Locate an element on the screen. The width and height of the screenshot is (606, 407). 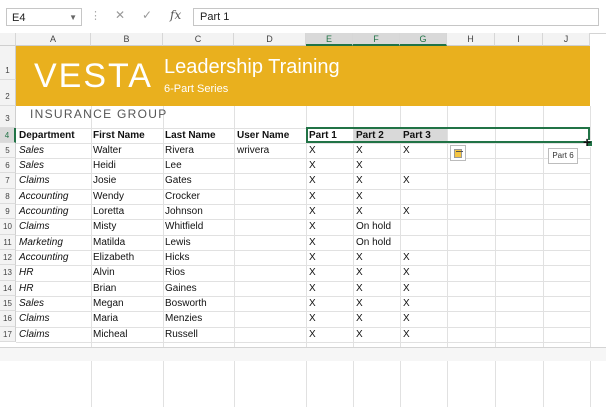
cell-first-name: Megan is located at coordinates (108, 303).